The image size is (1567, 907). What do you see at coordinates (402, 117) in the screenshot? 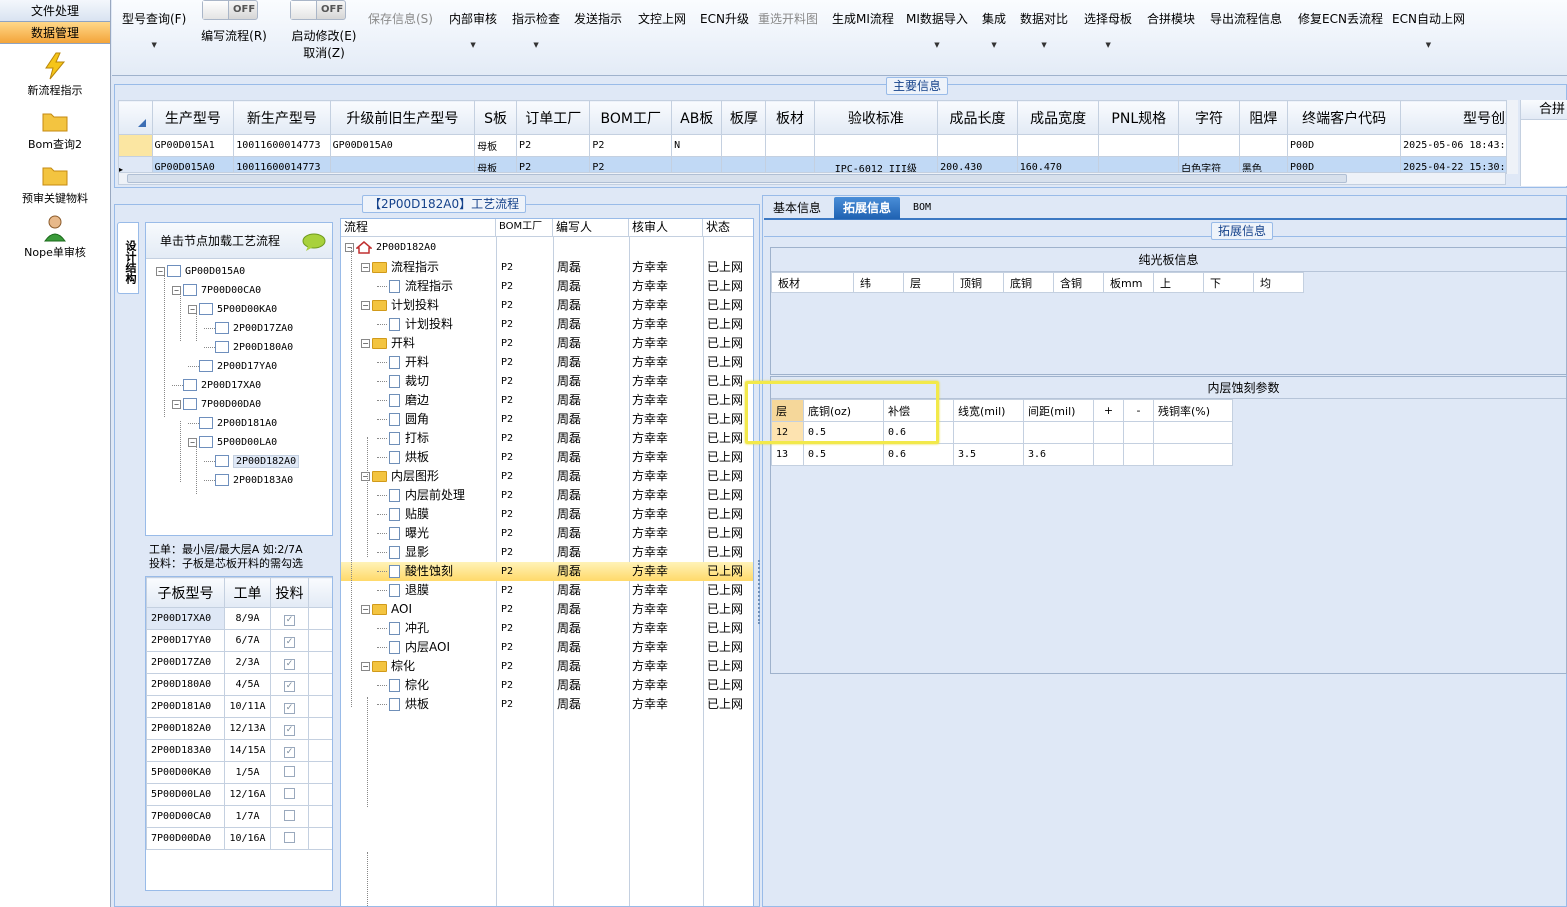
I see `main-col-header: 升级前旧生产型号` at bounding box center [402, 117].